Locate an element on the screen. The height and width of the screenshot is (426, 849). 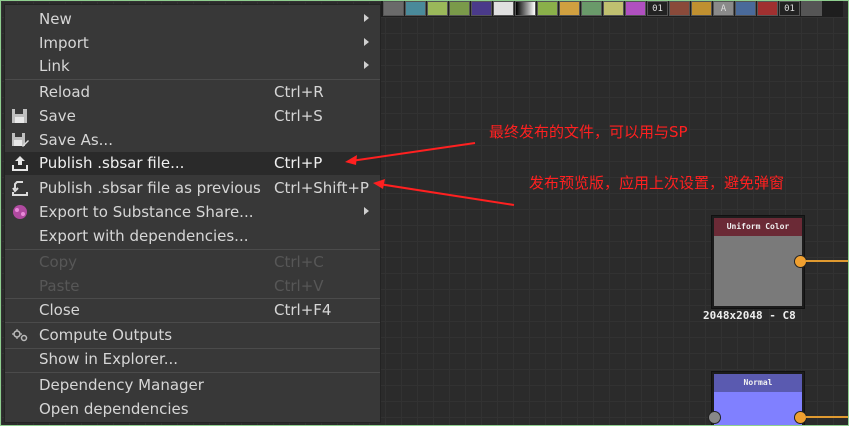
publish-annotation: 最终发布的文件，可以用与SP is located at coordinates (588, 132).